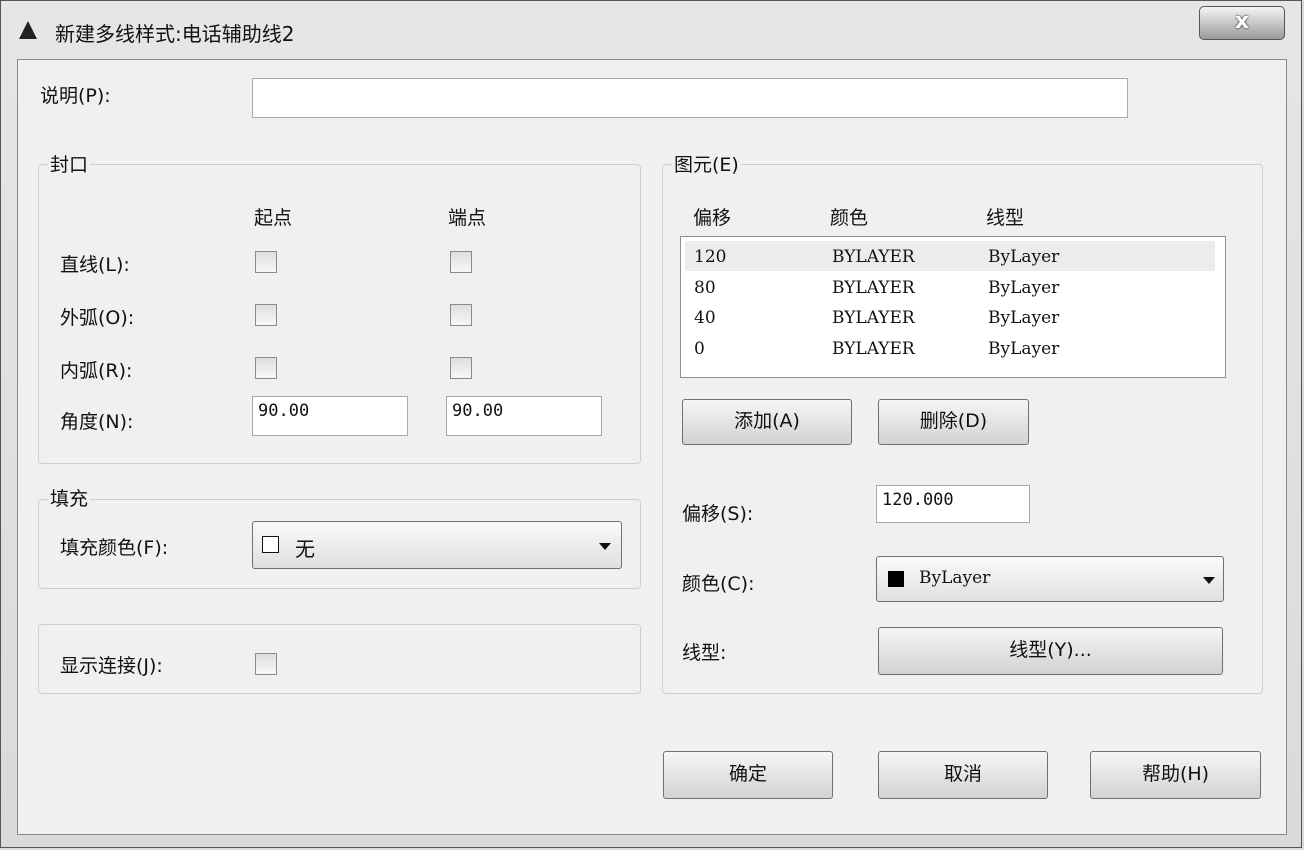 The image size is (1304, 850). What do you see at coordinates (704, 653) in the screenshot?
I see `linetype-label: 线型:` at bounding box center [704, 653].